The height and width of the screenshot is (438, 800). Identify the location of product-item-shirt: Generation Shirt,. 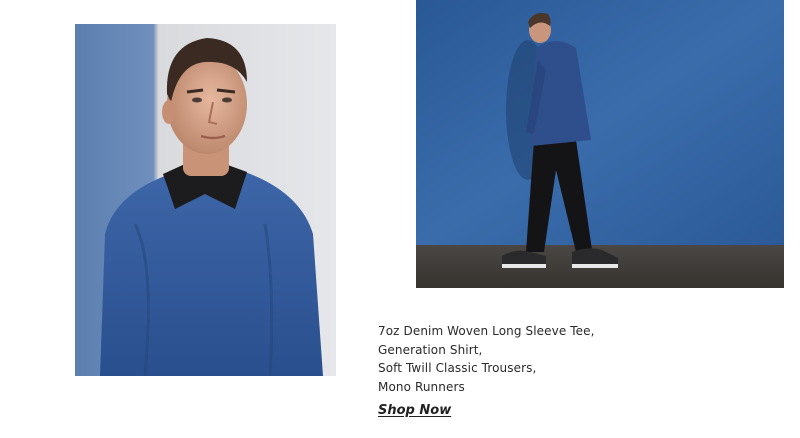
(430, 349).